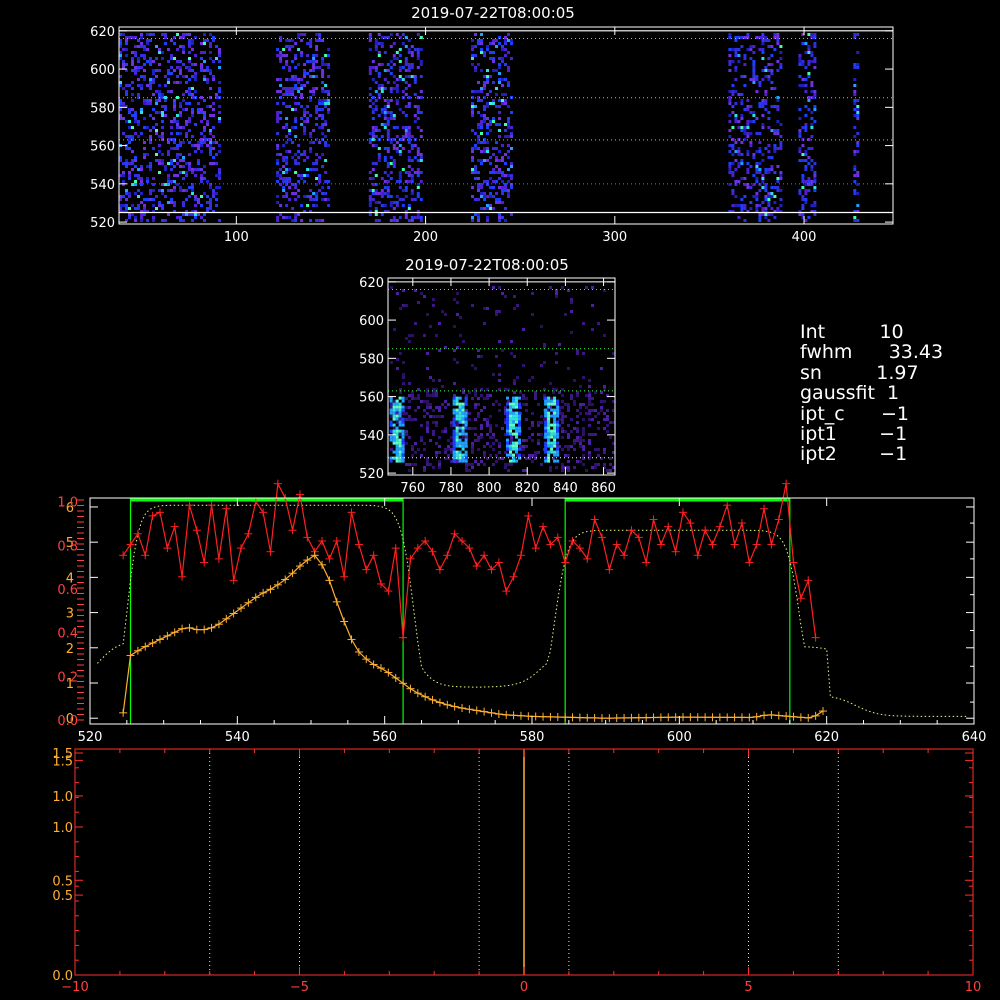 The height and width of the screenshot is (1000, 1000). Describe the element at coordinates (594, 717) in the screenshot. I see `orange-point` at that location.